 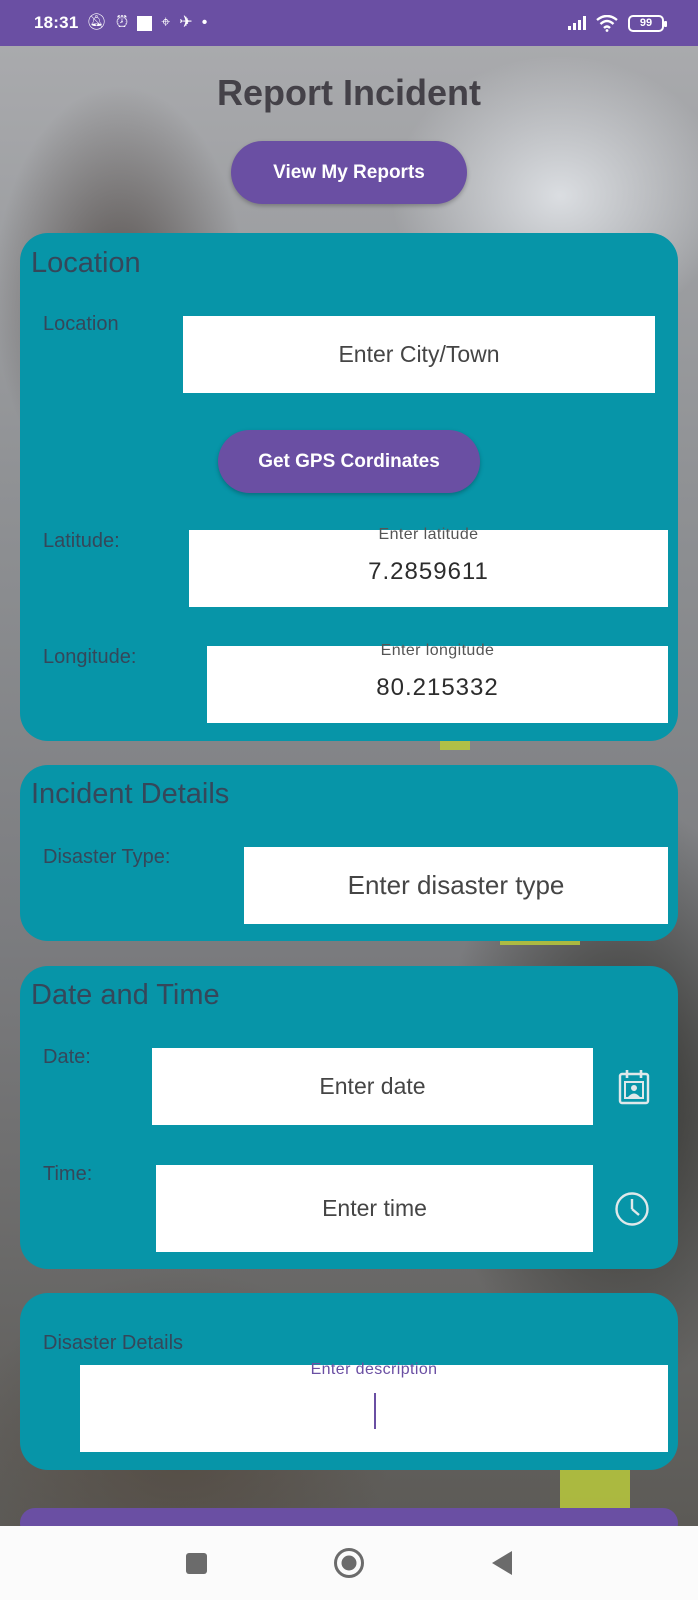 What do you see at coordinates (130, 794) in the screenshot?
I see `incident-section-title: Incident Details` at bounding box center [130, 794].